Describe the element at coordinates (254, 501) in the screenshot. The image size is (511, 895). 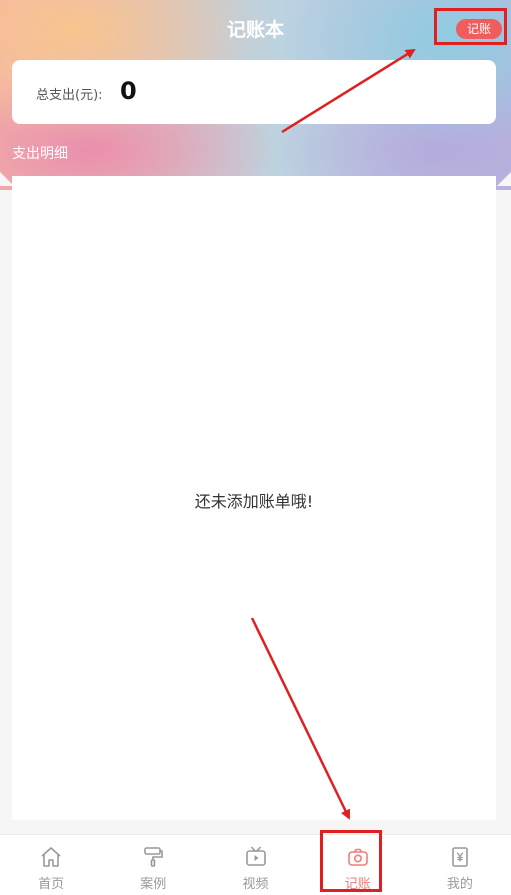
I see `empty-list-message: 还未添加账单哦!` at that location.